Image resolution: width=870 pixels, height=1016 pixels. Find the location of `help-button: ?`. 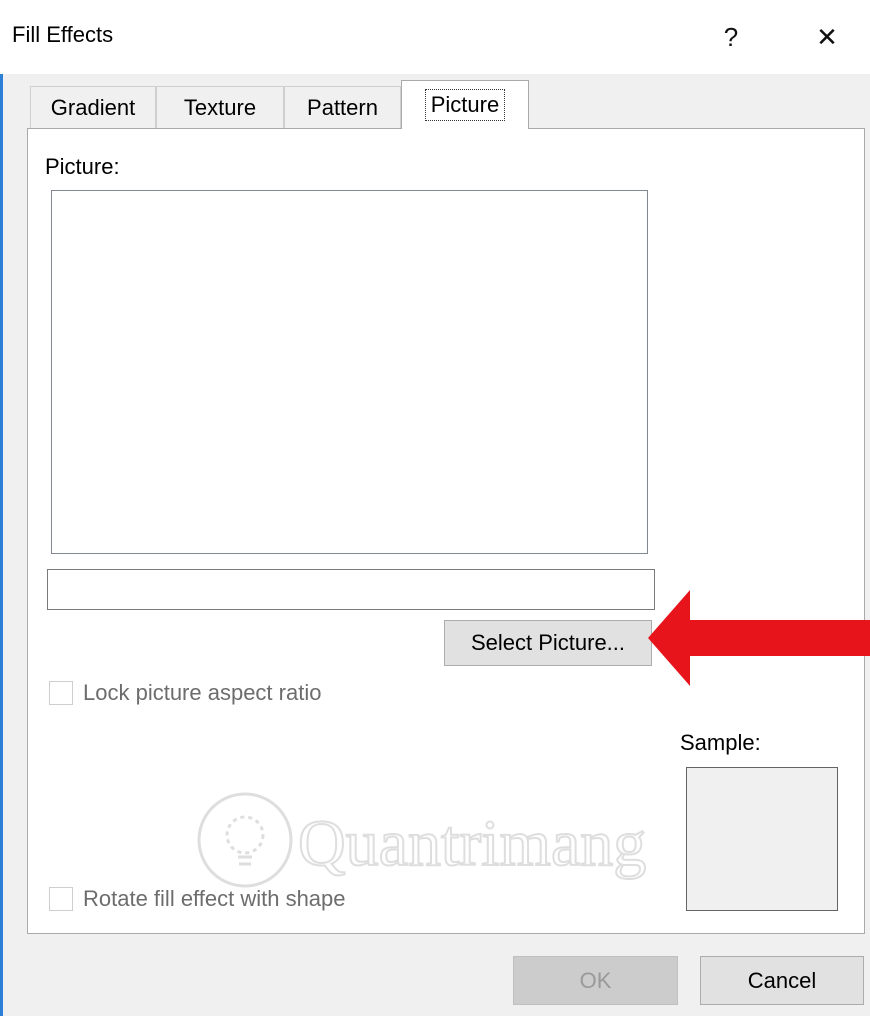

help-button: ? is located at coordinates (731, 37).